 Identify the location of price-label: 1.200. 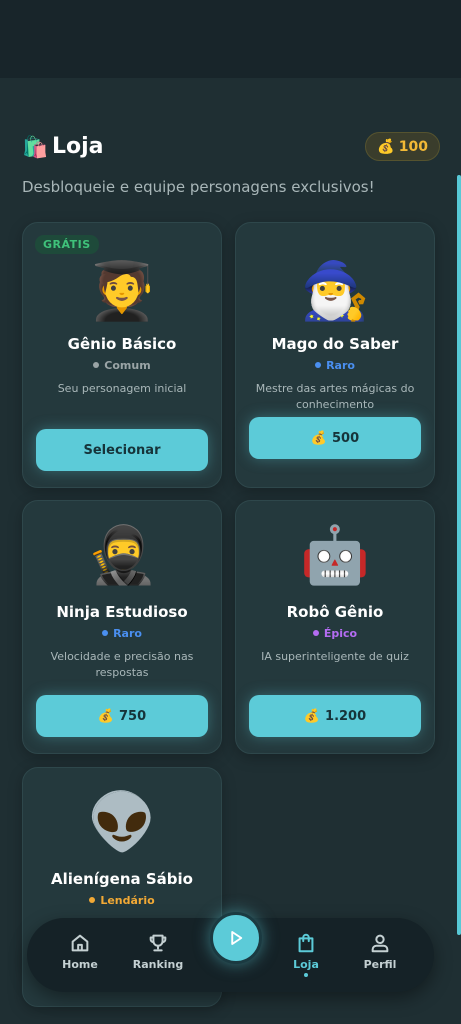
(346, 716).